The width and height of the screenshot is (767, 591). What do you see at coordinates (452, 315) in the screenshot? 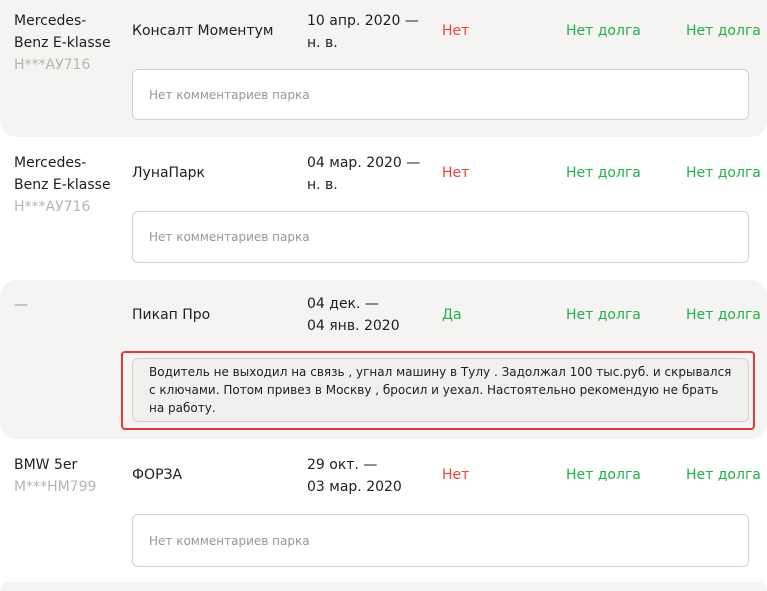
I see `debt-flag: Да` at bounding box center [452, 315].